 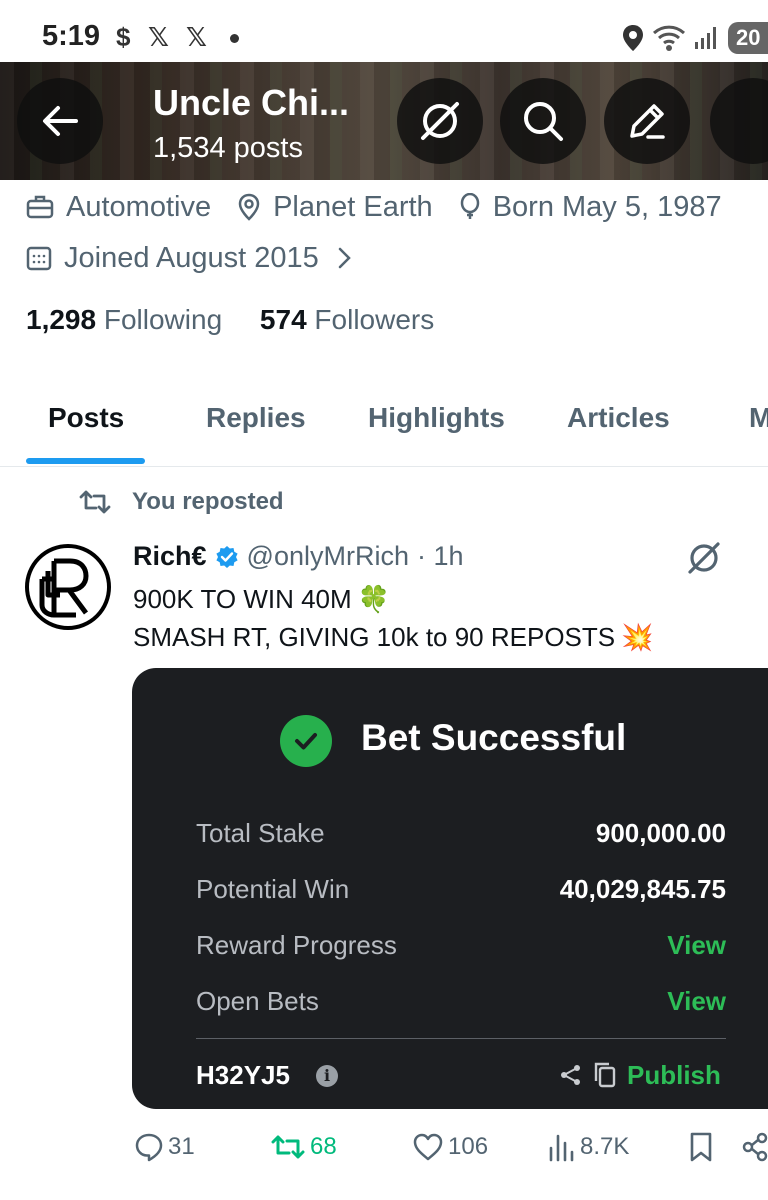 What do you see at coordinates (605, 1075) in the screenshot?
I see `copy-icon` at bounding box center [605, 1075].